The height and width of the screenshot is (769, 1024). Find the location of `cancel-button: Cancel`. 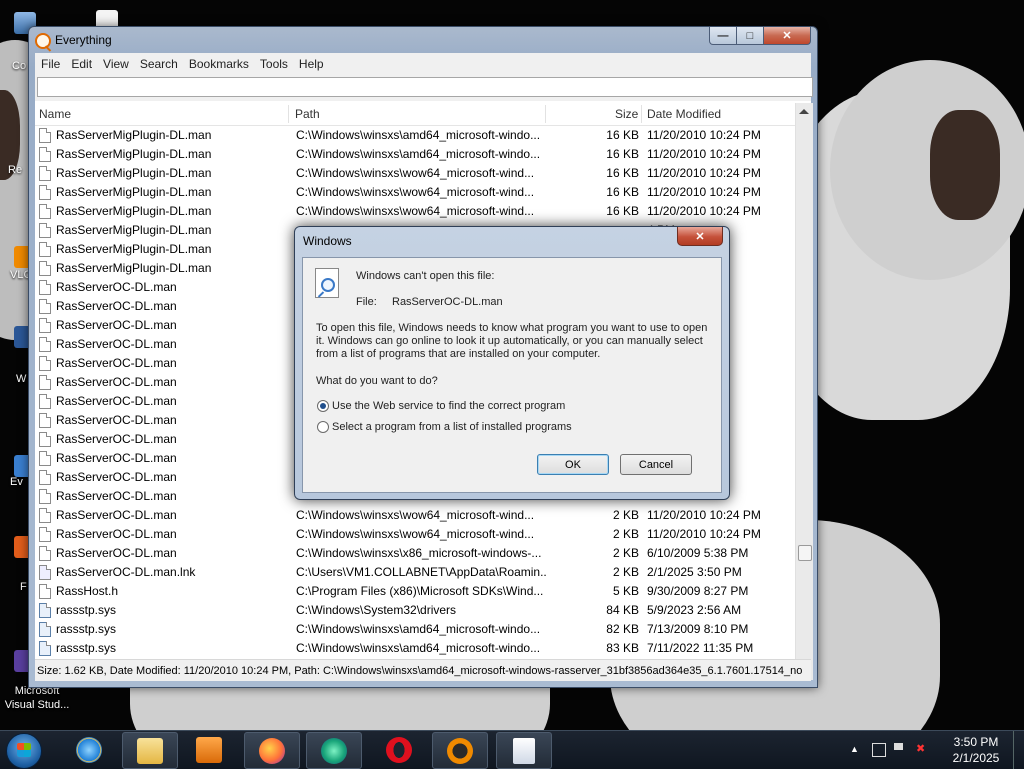

cancel-button: Cancel is located at coordinates (656, 464).